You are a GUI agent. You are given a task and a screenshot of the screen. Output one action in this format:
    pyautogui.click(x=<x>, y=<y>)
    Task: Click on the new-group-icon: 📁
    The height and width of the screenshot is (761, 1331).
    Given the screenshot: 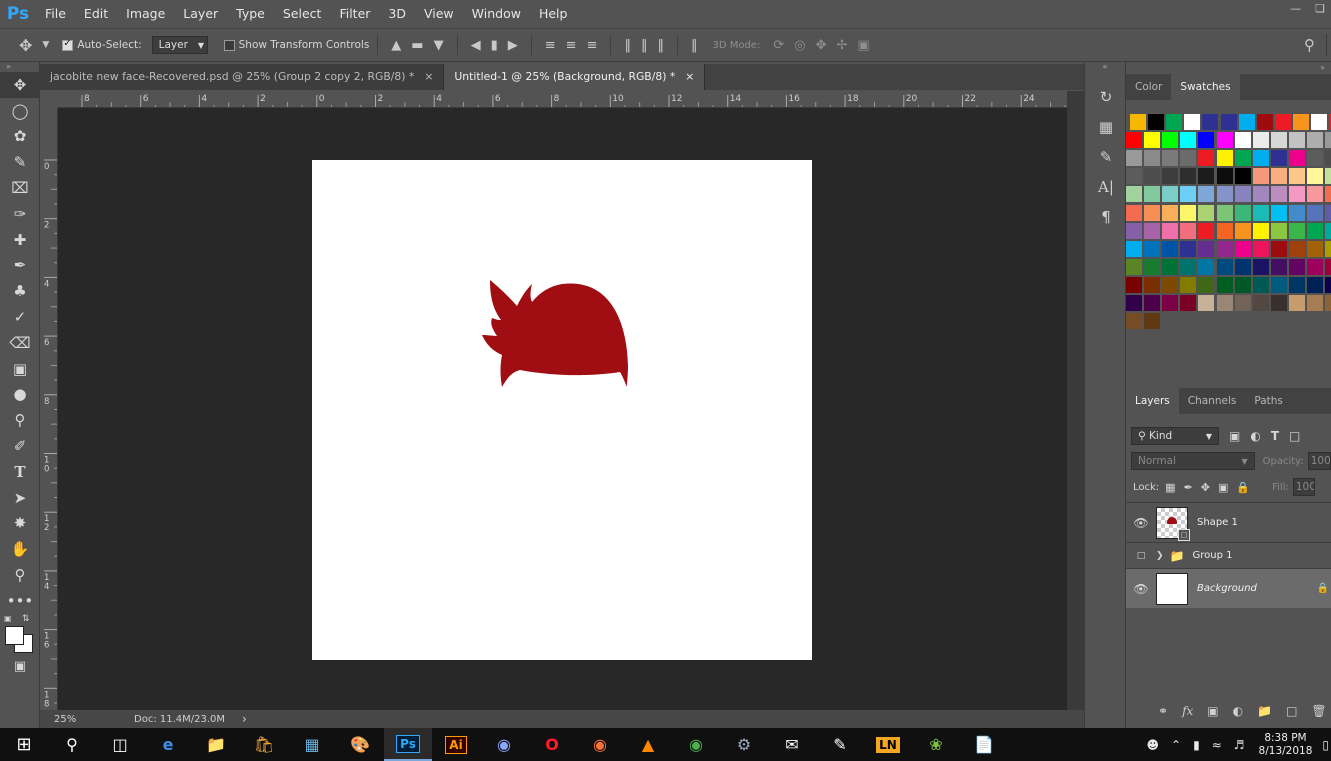 What is the action you would take?
    pyautogui.click(x=1264, y=711)
    